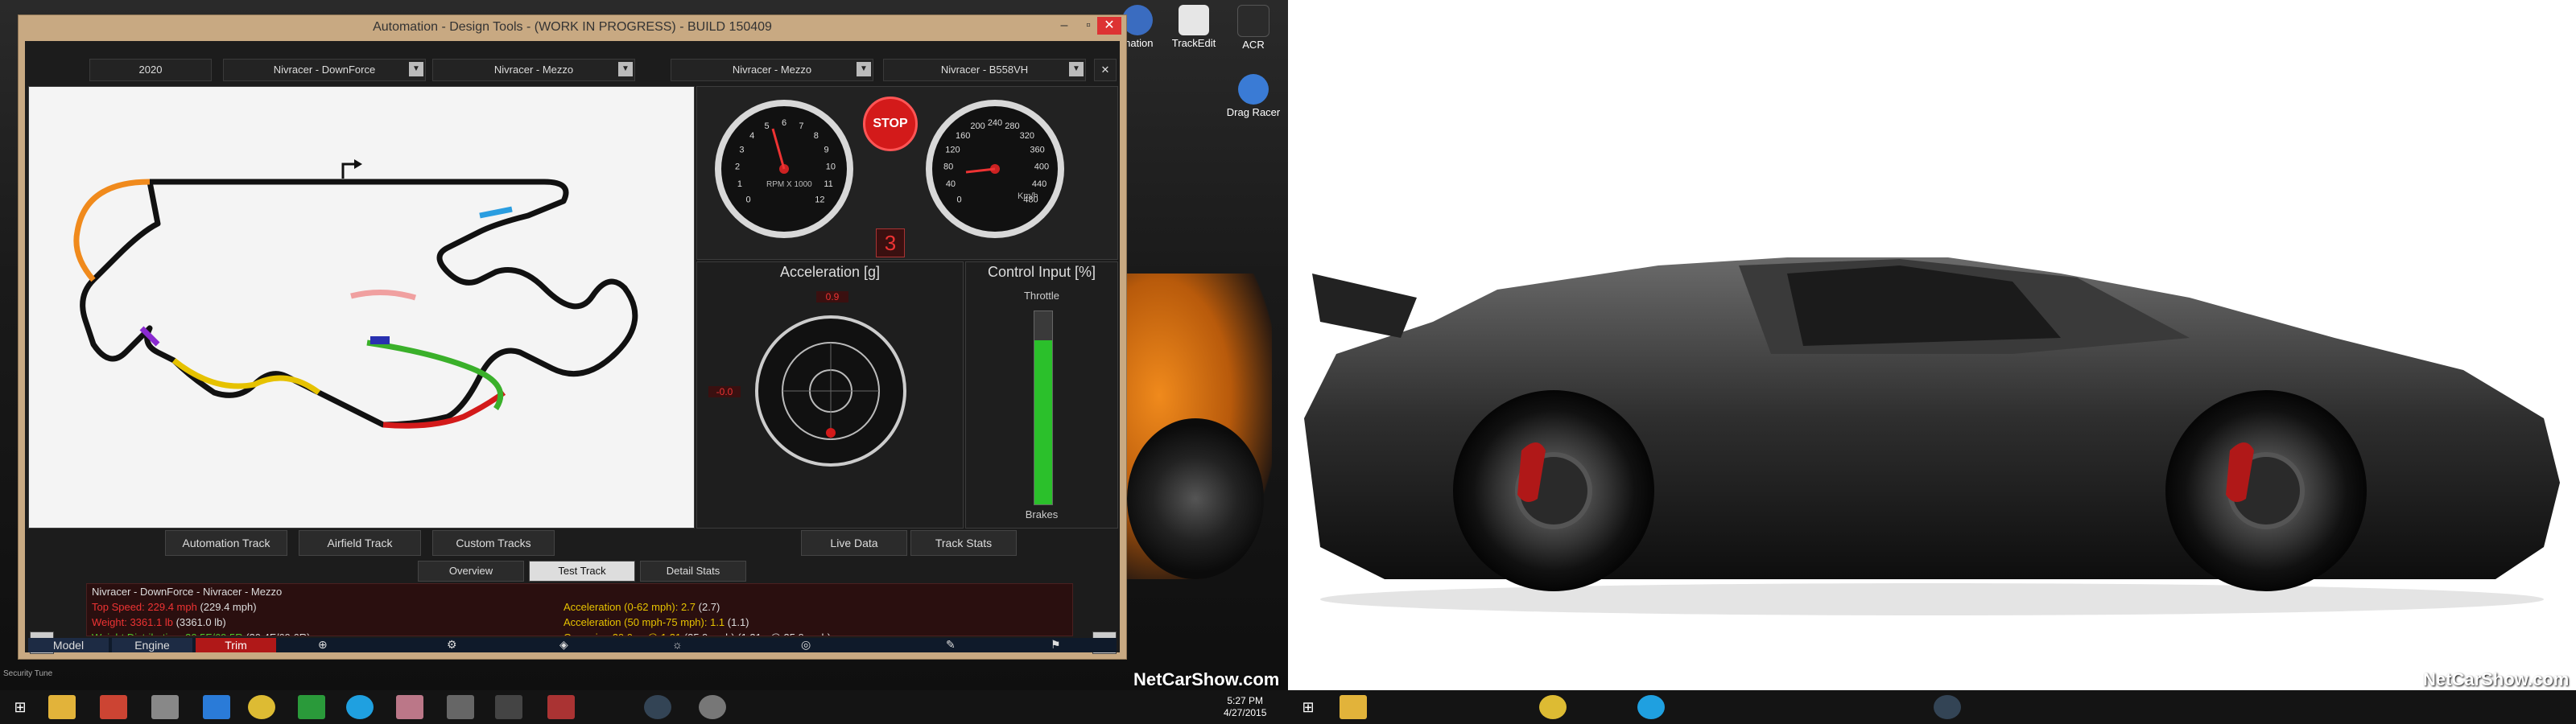 This screenshot has height=724, width=2576. I want to click on gauge-tick-label: 12, so click(819, 199).